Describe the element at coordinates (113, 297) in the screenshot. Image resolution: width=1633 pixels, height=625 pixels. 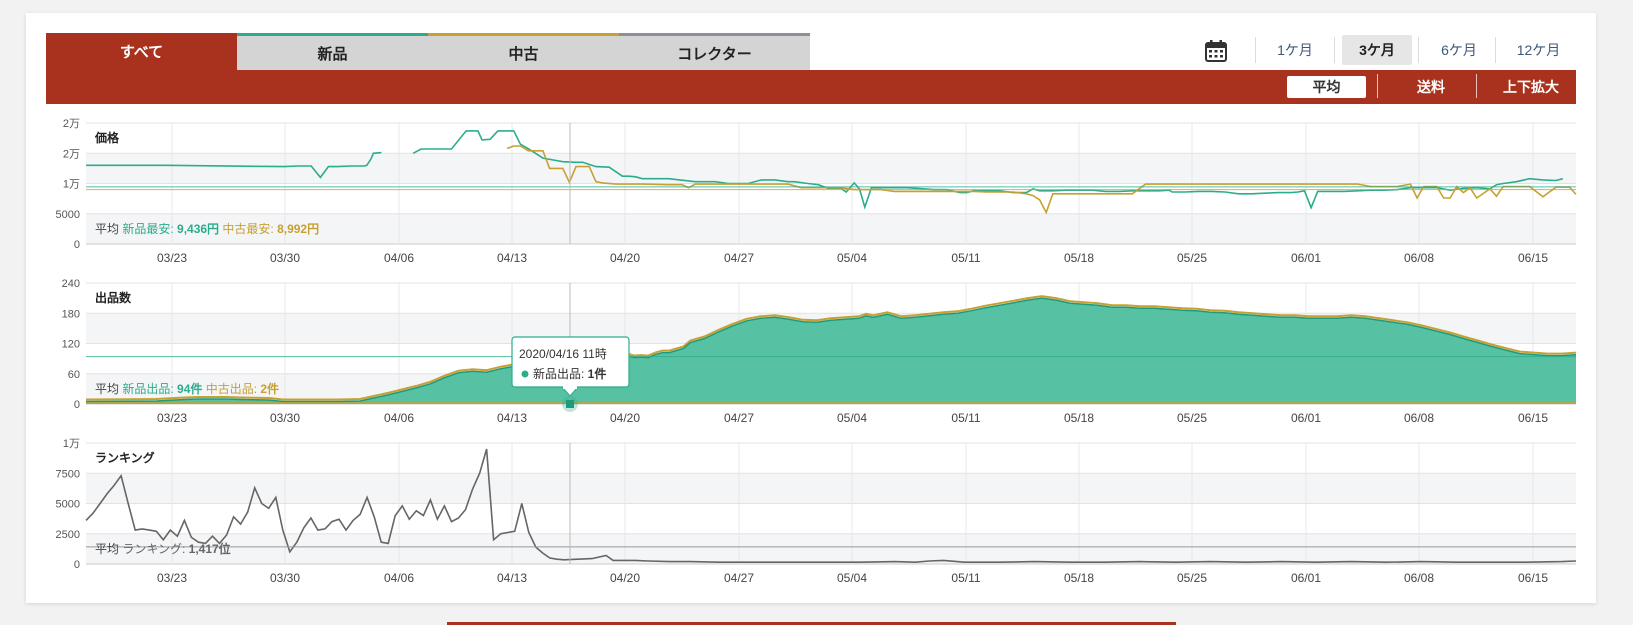
I see `chart-title: 出品数` at that location.